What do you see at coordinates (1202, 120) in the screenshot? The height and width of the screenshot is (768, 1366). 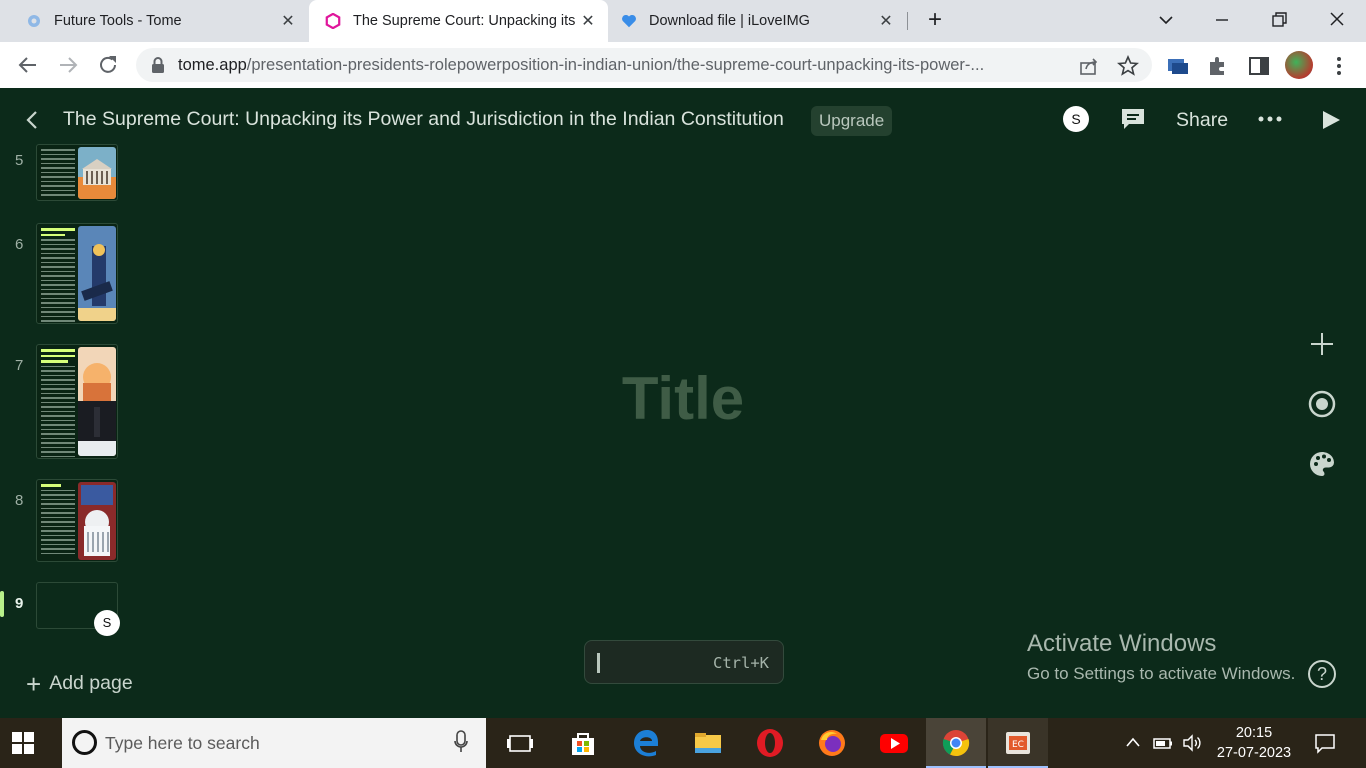 I see `share-button: Share` at bounding box center [1202, 120].